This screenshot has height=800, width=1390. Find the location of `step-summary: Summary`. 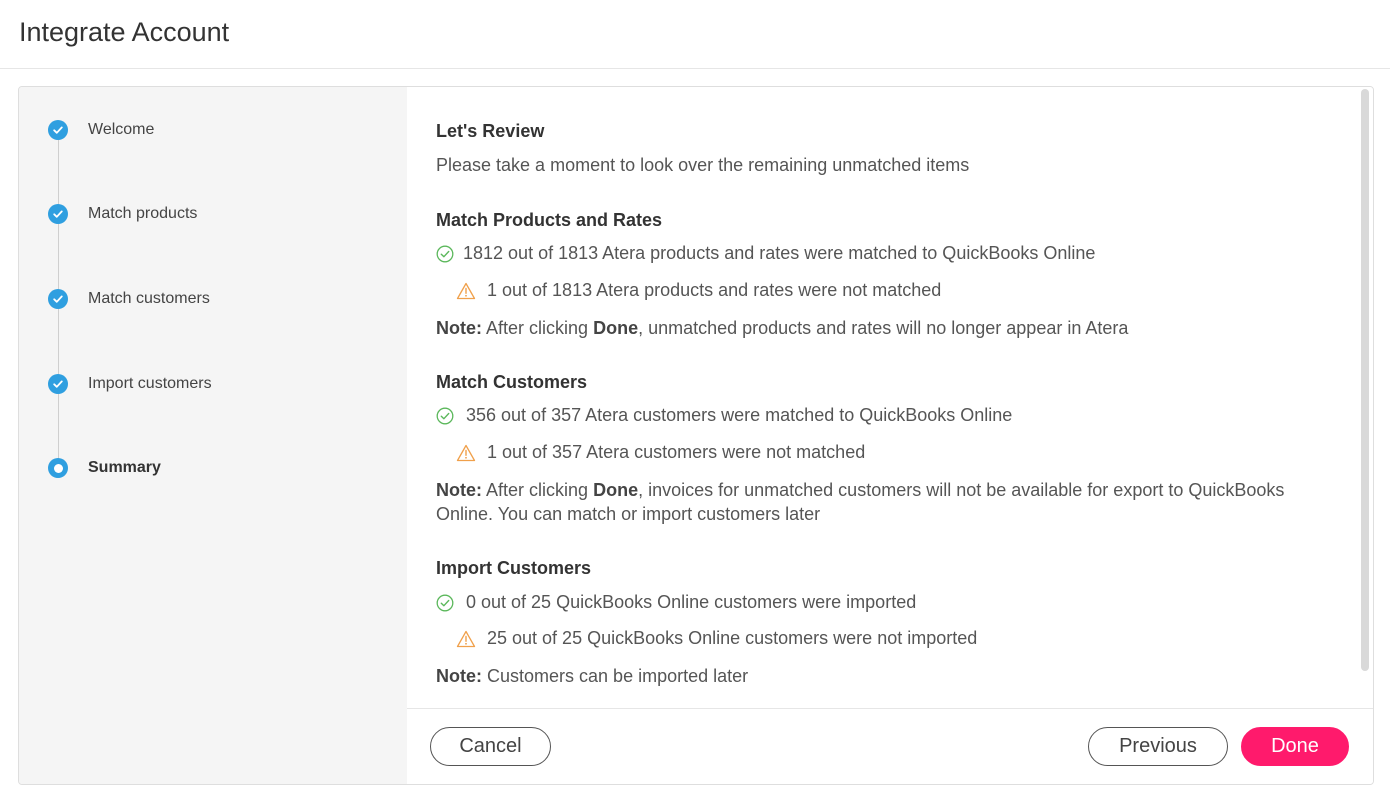

step-summary: Summary is located at coordinates (104, 468).